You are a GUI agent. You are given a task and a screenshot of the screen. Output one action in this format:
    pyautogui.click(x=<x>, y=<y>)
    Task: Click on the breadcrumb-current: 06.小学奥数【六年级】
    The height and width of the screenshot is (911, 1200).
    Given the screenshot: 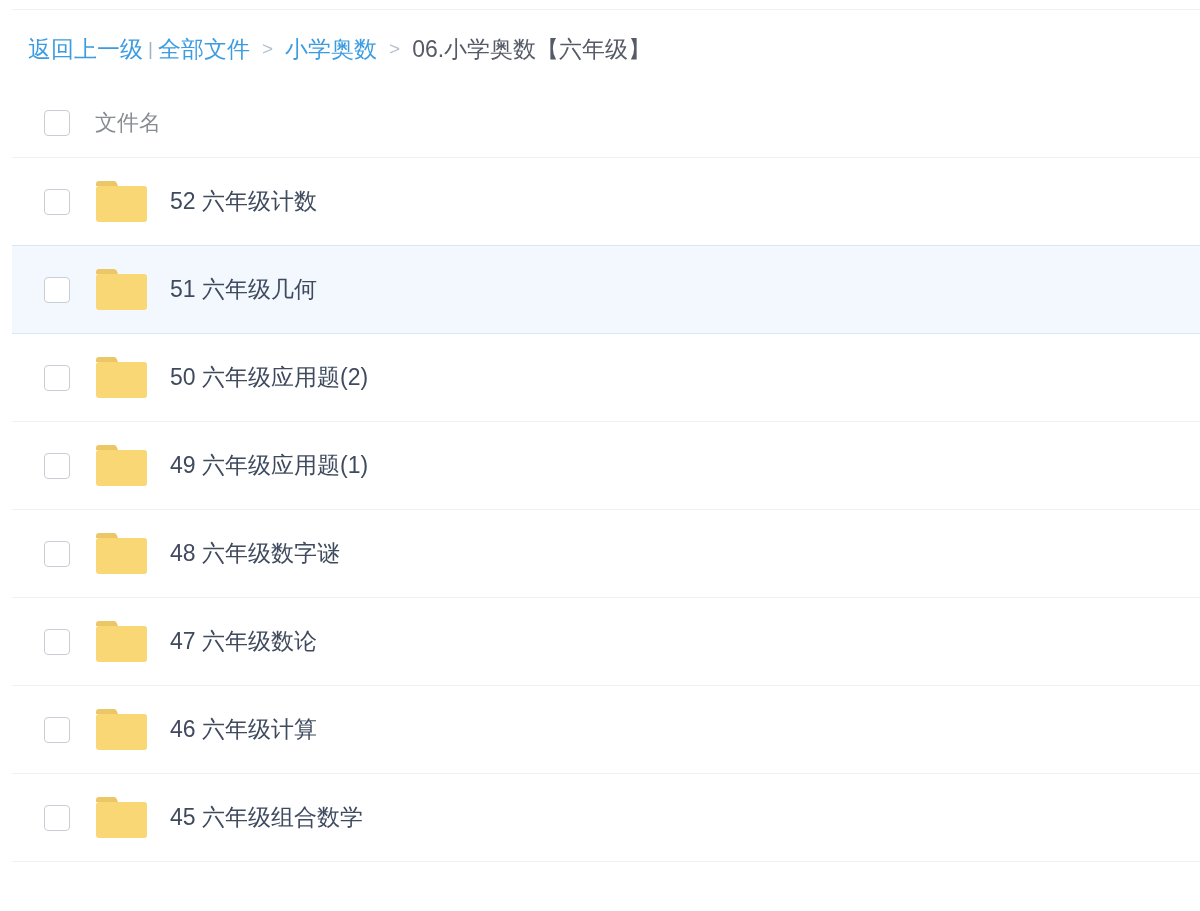 What is the action you would take?
    pyautogui.click(x=532, y=49)
    